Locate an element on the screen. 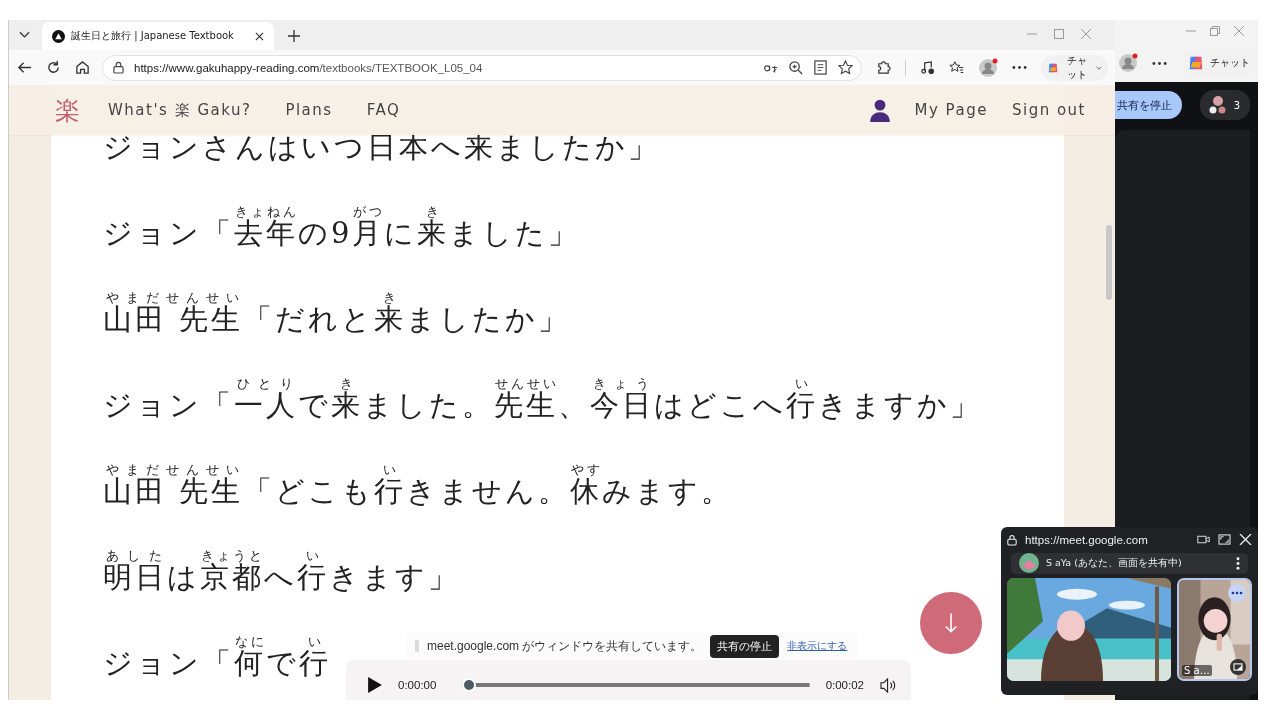  site-icon is located at coordinates (58, 36).